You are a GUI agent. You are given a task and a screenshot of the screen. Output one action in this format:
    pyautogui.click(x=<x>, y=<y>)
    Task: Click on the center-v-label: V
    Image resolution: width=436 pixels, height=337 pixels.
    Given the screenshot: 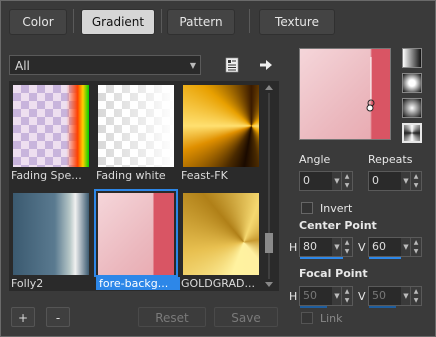 What is the action you would take?
    pyautogui.click(x=362, y=247)
    